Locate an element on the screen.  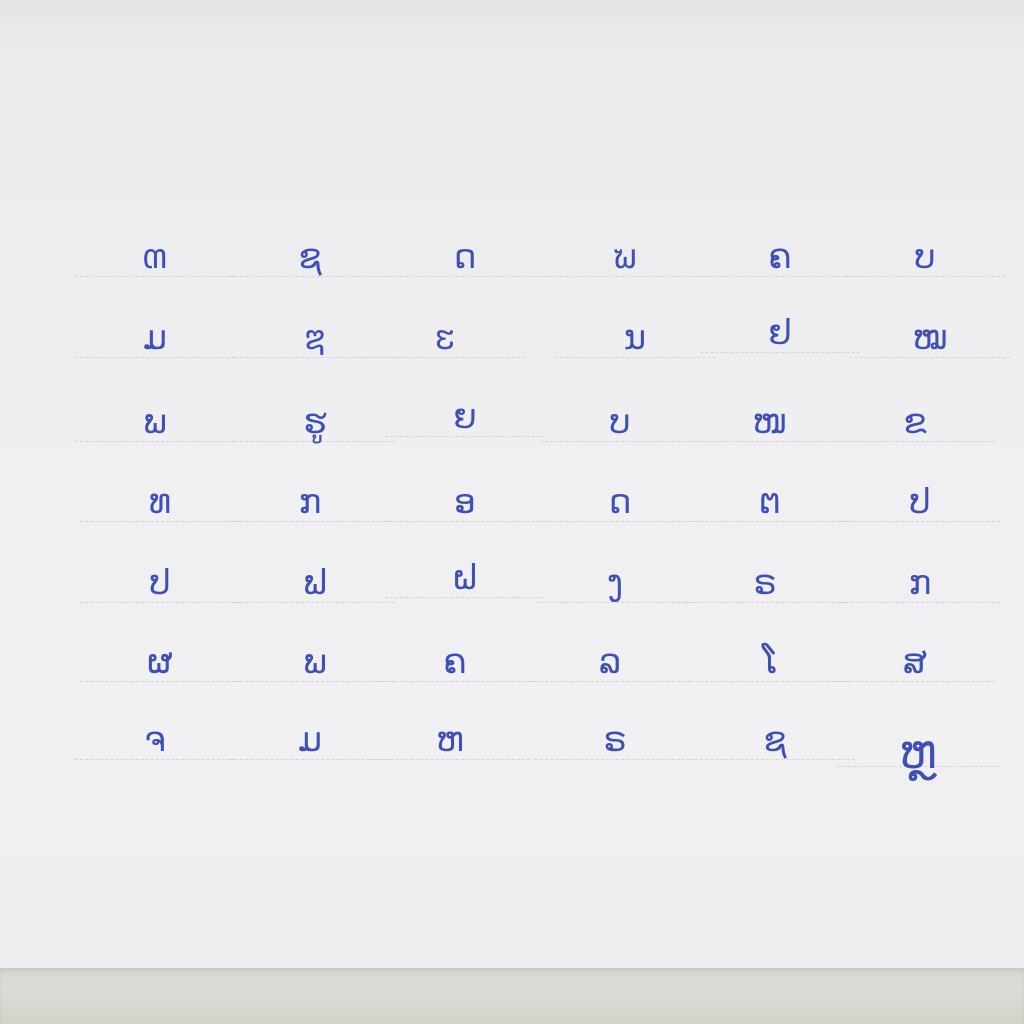
letter-cell: ຕ is located at coordinates (770, 507).